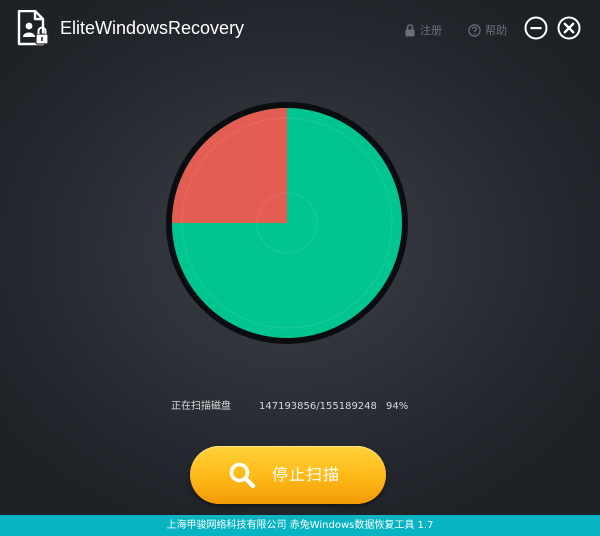 This screenshot has width=600, height=536. Describe the element at coordinates (201, 406) in the screenshot. I see `scan-status-label: 正在扫描磁盘` at that location.